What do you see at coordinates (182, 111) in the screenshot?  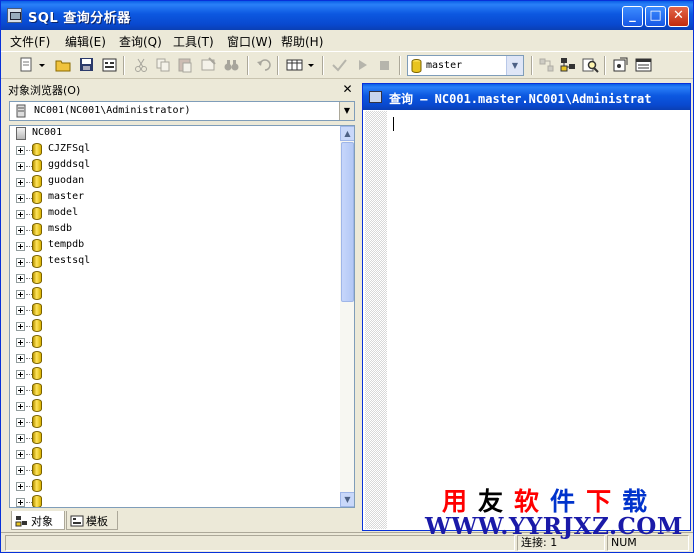 I see `server-select: NC001(NC001\Administrator) ▼` at bounding box center [182, 111].